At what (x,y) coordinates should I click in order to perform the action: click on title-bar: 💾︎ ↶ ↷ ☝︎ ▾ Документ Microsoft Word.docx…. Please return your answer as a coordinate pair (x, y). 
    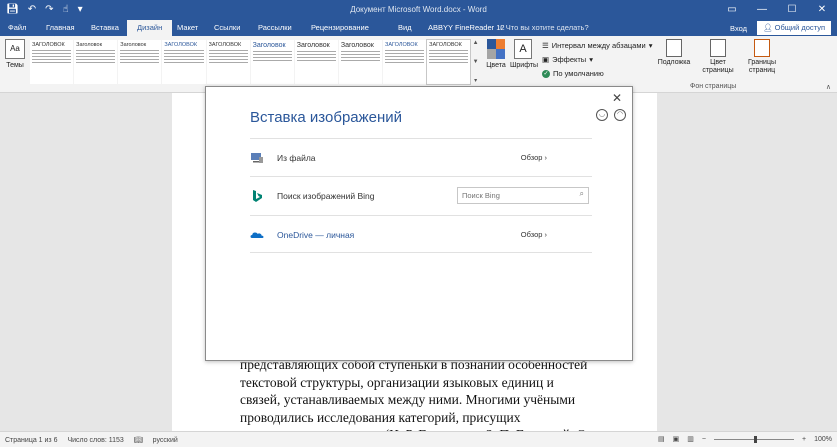
    Looking at the image, I should click on (418, 10).